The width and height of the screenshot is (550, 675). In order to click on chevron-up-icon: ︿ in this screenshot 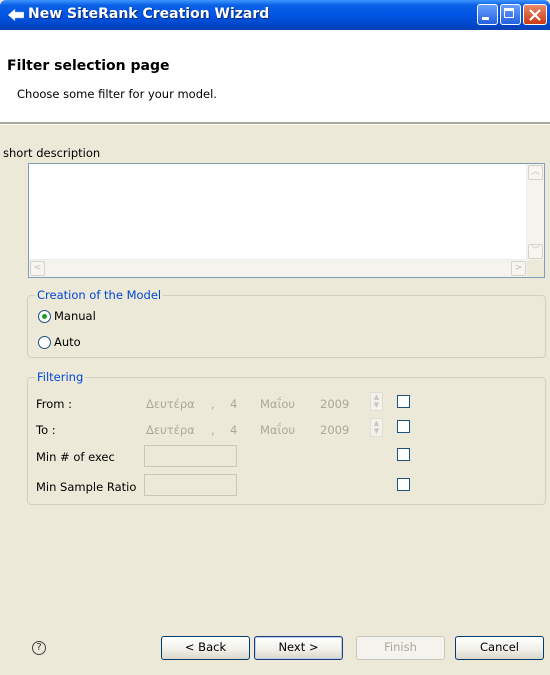, I will do `click(535, 172)`.